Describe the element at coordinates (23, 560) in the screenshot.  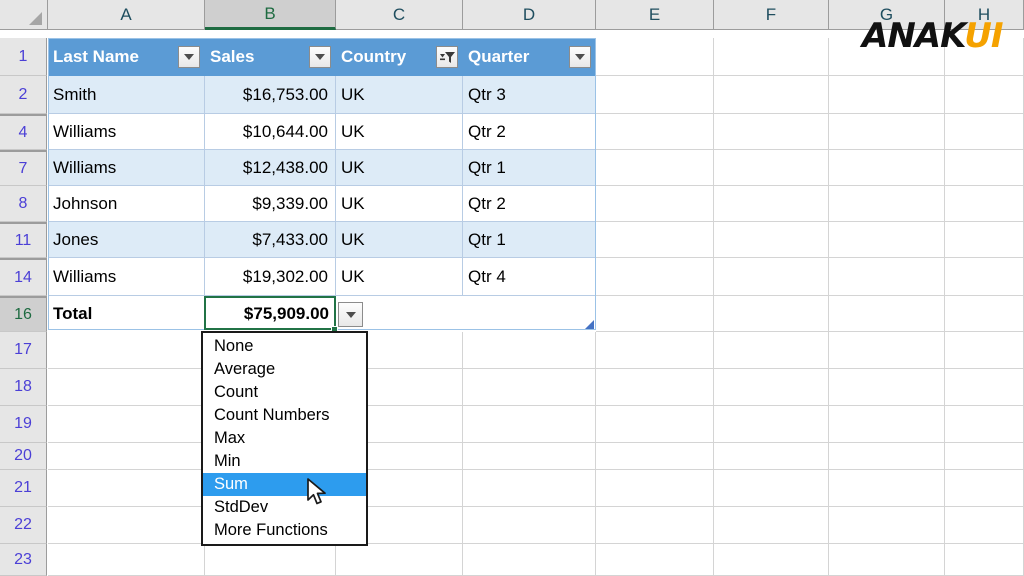
I see `row-header-23: 23` at that location.